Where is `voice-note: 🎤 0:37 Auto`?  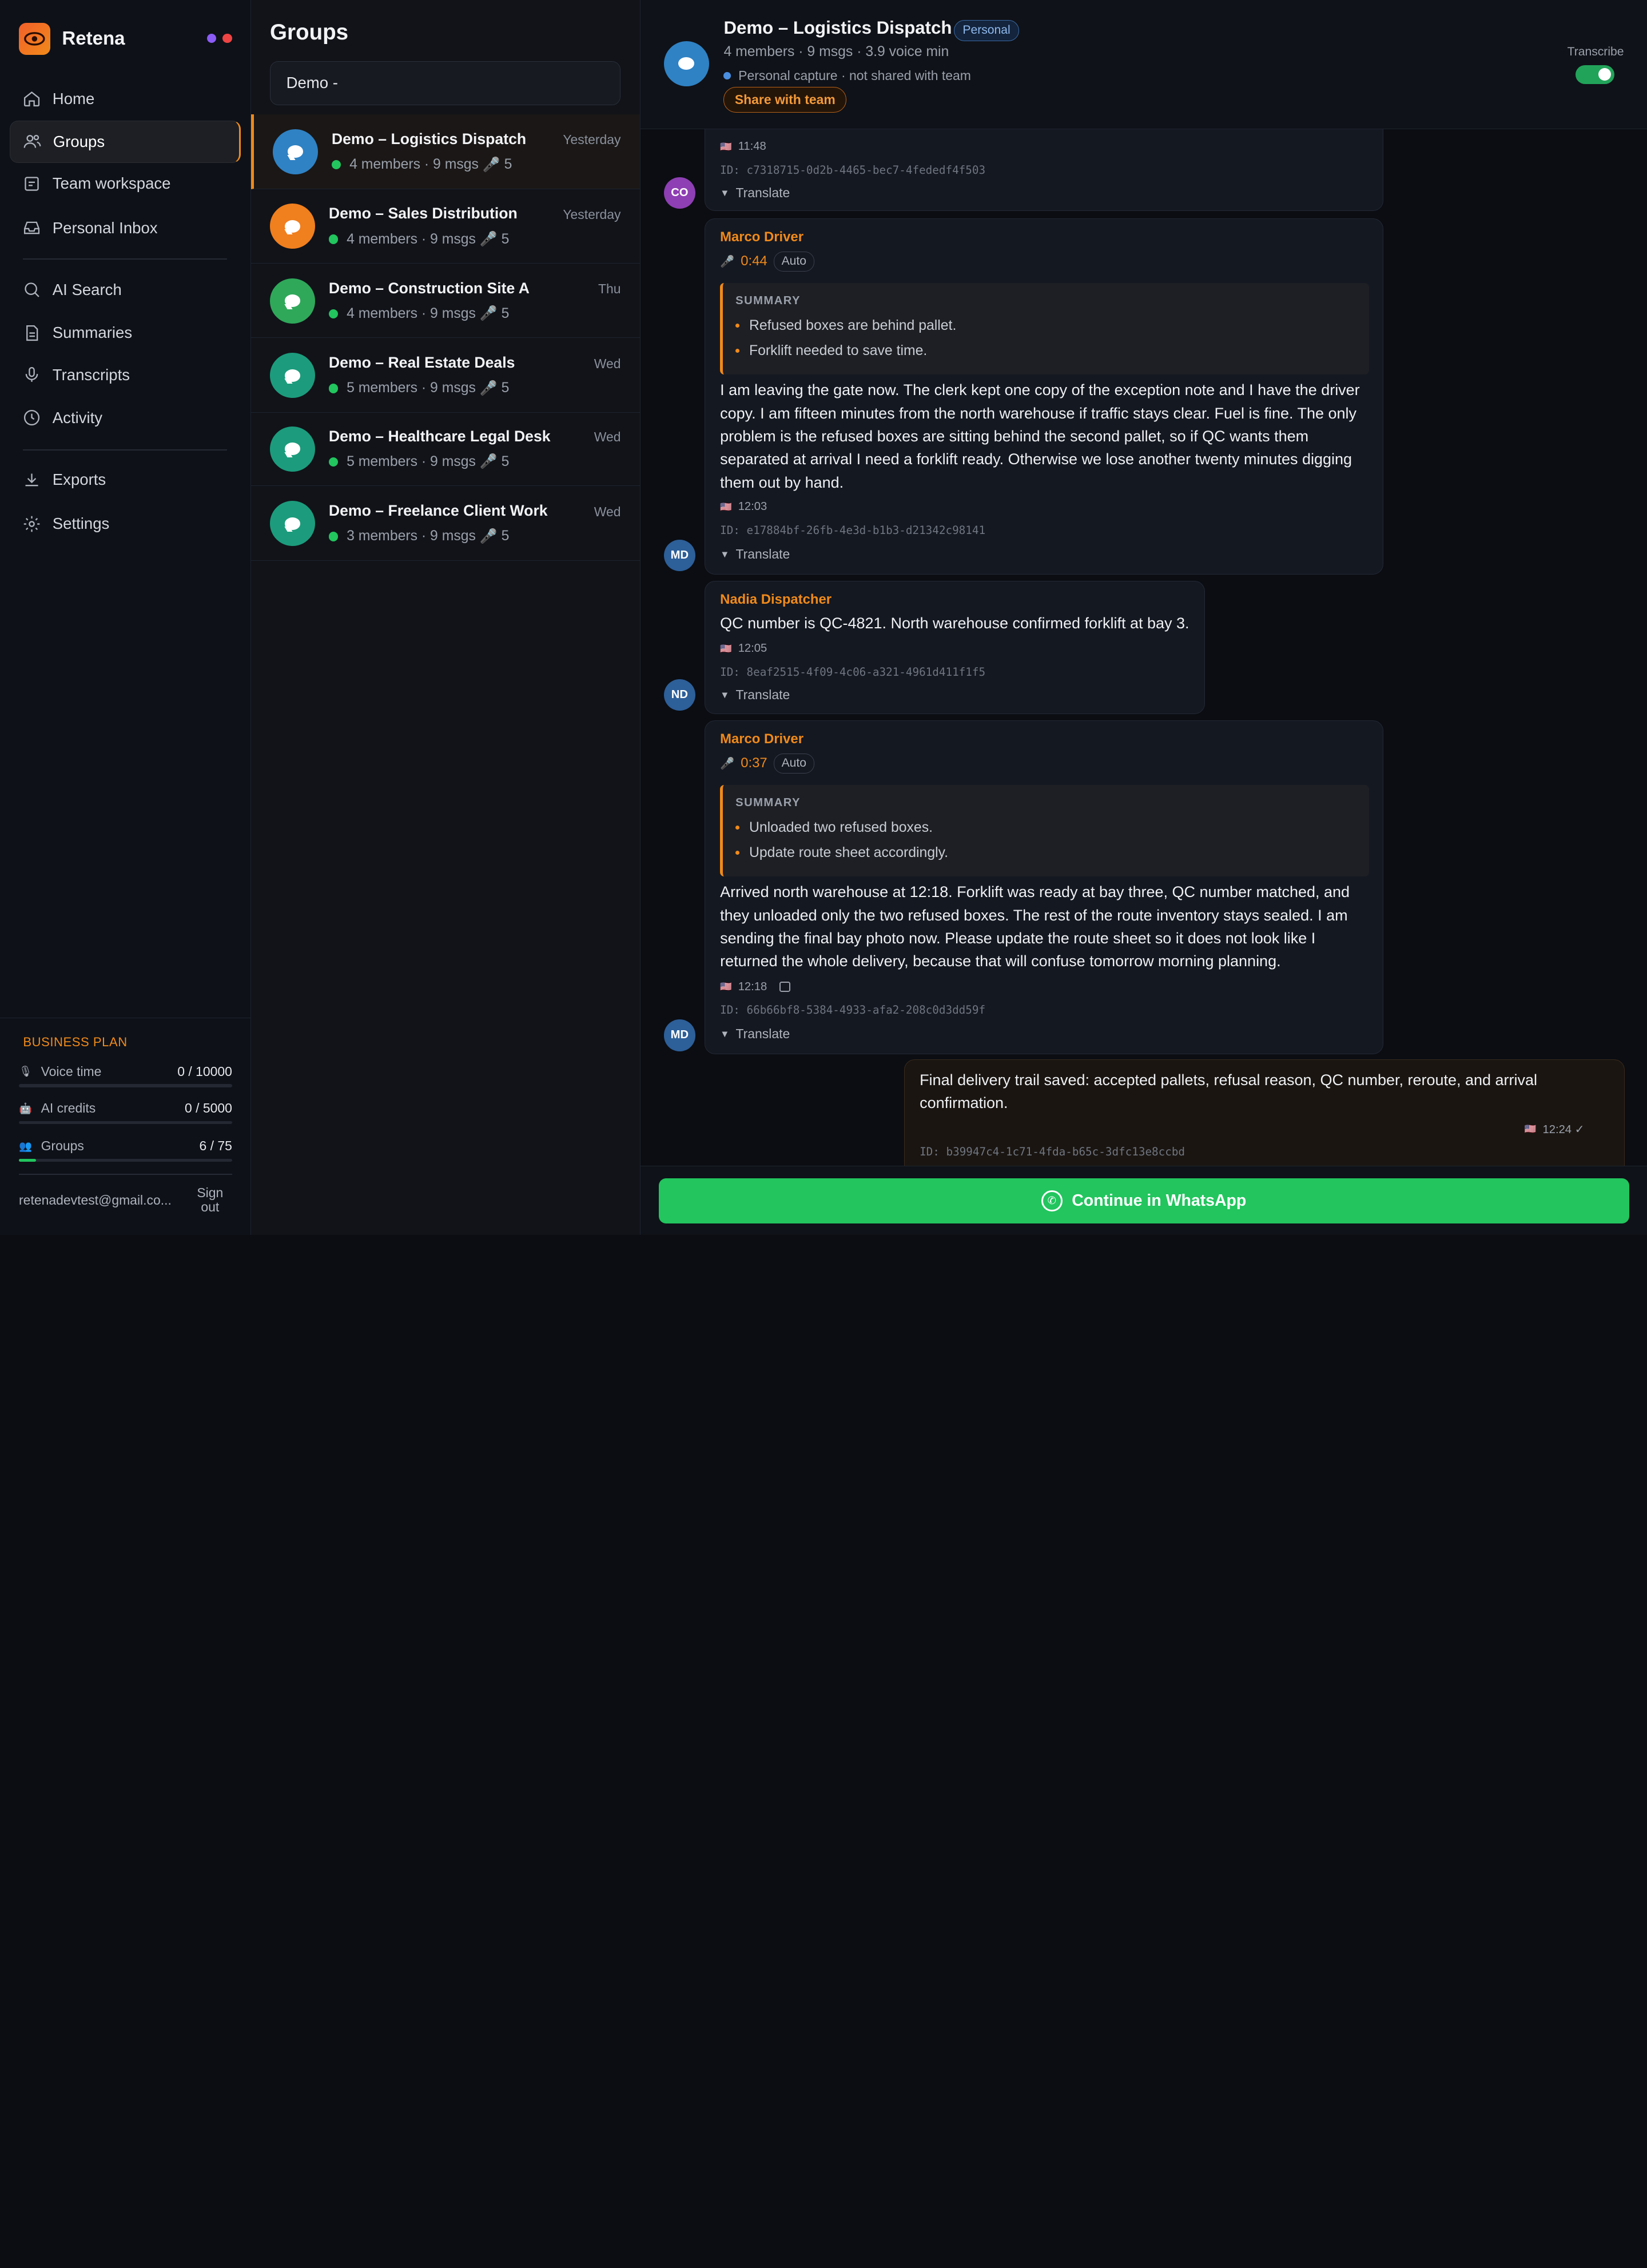 voice-note: 🎤 0:37 Auto is located at coordinates (767, 763).